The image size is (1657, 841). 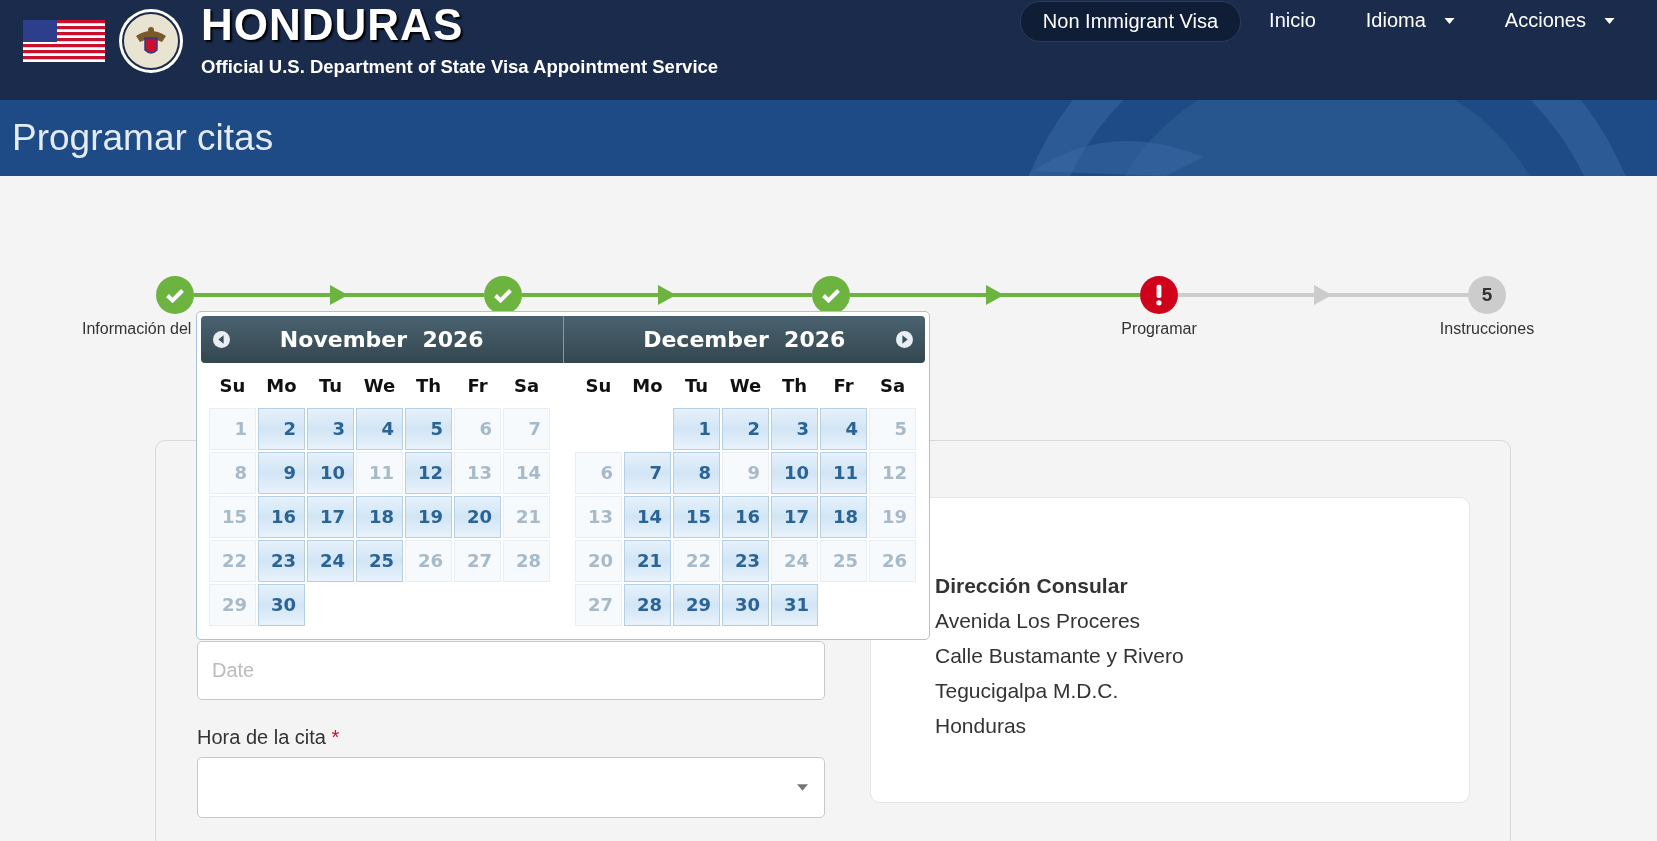 I want to click on step-label: Programar, so click(x=1159, y=328).